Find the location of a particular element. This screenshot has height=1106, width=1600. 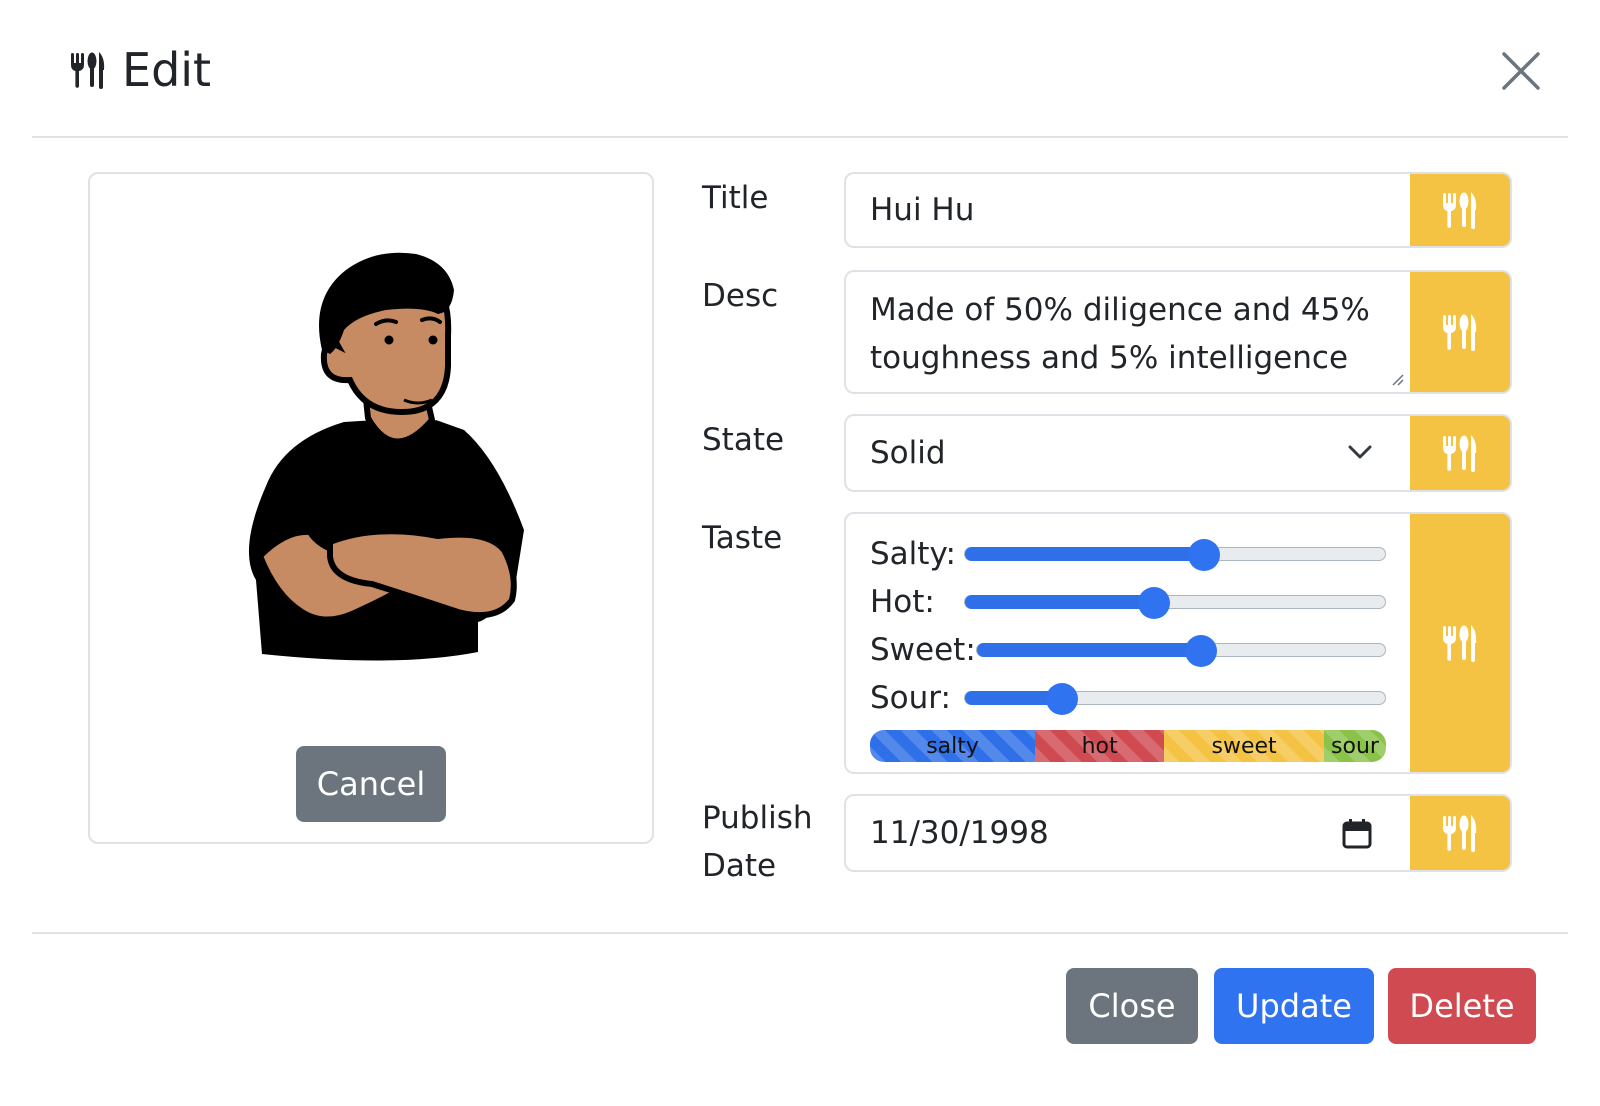

sweet-slider is located at coordinates (1181, 651).